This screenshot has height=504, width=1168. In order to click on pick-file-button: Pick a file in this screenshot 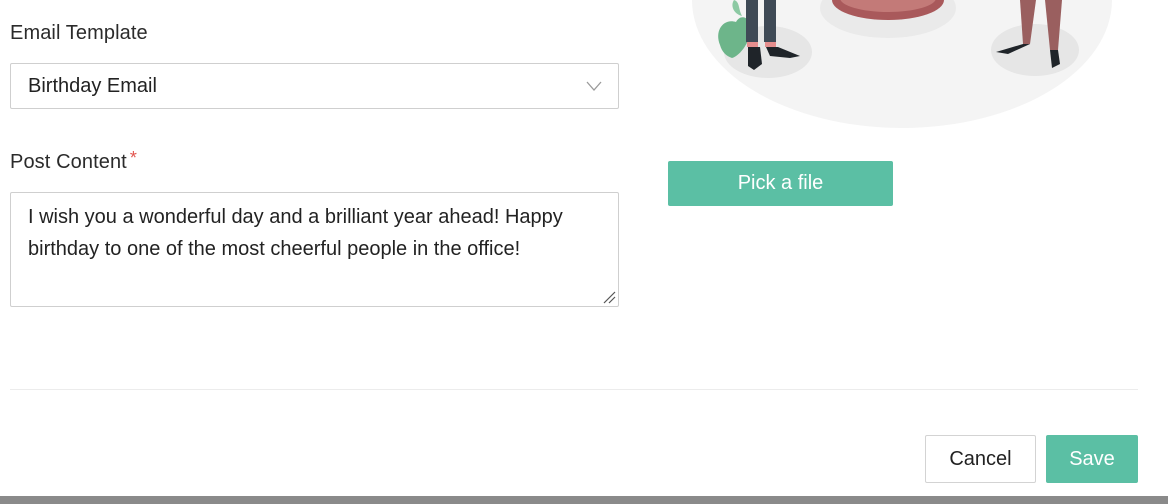, I will do `click(780, 183)`.